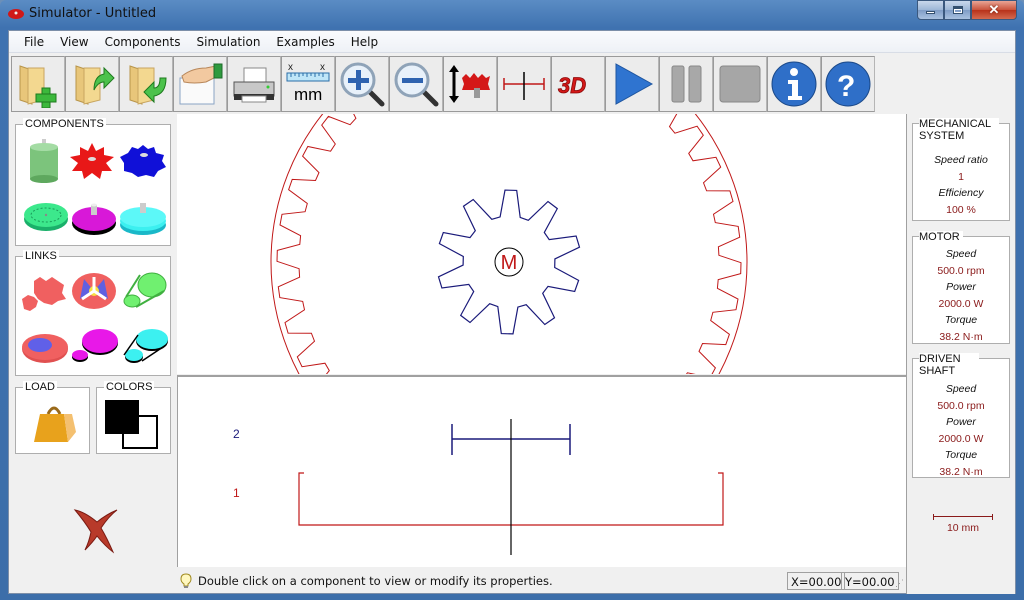  Describe the element at coordinates (899, 583) in the screenshot. I see `resize-grip: ⋰` at that location.